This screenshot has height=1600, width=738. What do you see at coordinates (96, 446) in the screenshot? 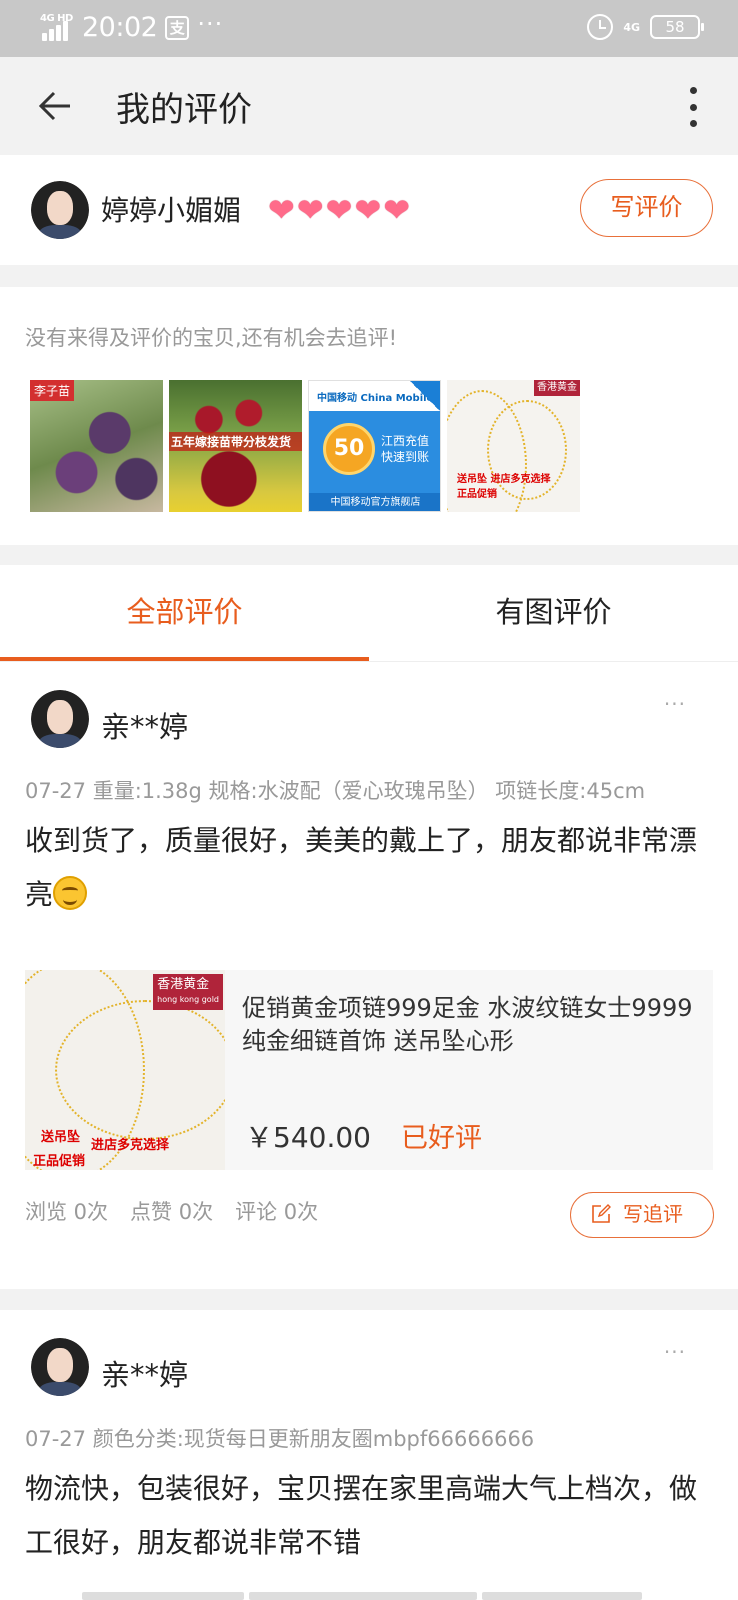
I see `pending-item-plum-seedling: 李子苗` at bounding box center [96, 446].